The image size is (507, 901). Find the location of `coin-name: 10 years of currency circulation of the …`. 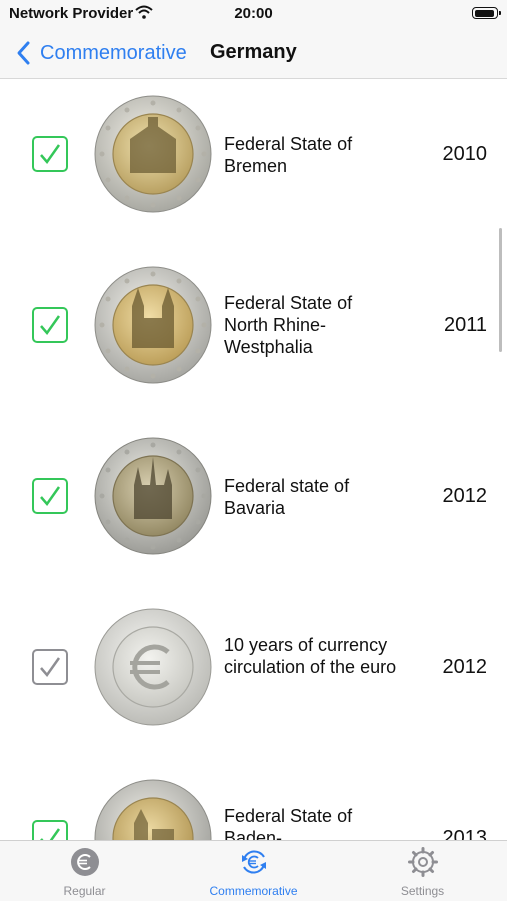

coin-name: 10 years of currency circulation of the … is located at coordinates (310, 656).